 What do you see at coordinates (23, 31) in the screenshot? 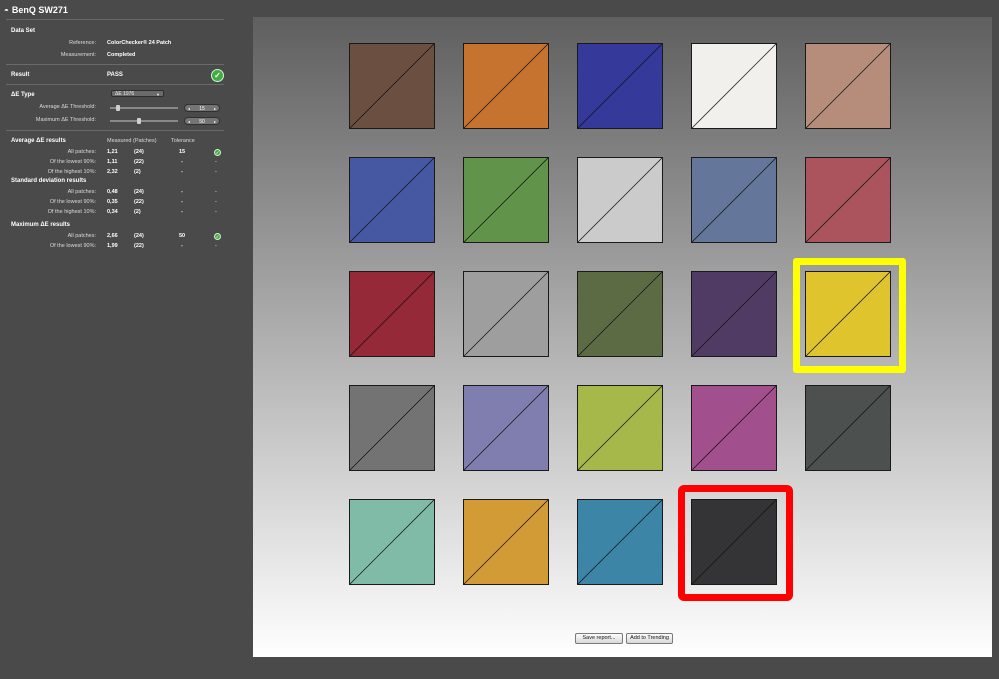
I see `dataset-heading: Data Set` at bounding box center [23, 31].